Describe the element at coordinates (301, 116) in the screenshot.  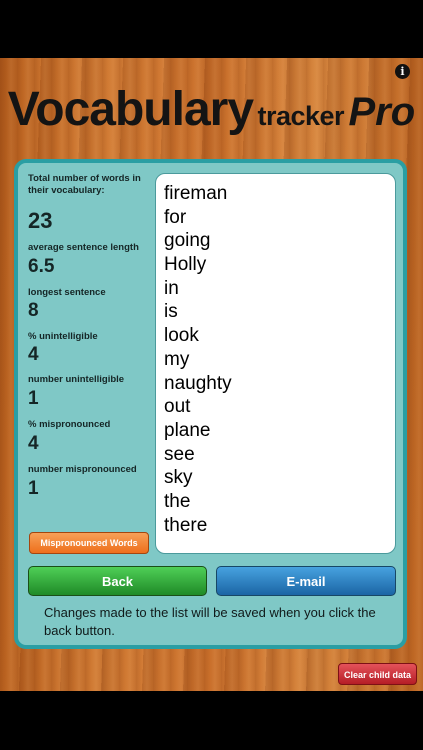
I see `title-word-tracker: tracker` at that location.